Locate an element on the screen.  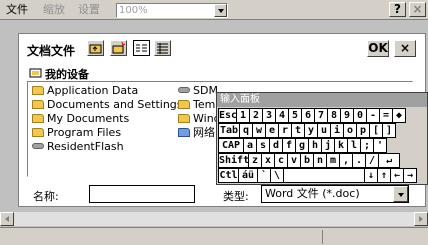
key: 8 is located at coordinates (334, 115).